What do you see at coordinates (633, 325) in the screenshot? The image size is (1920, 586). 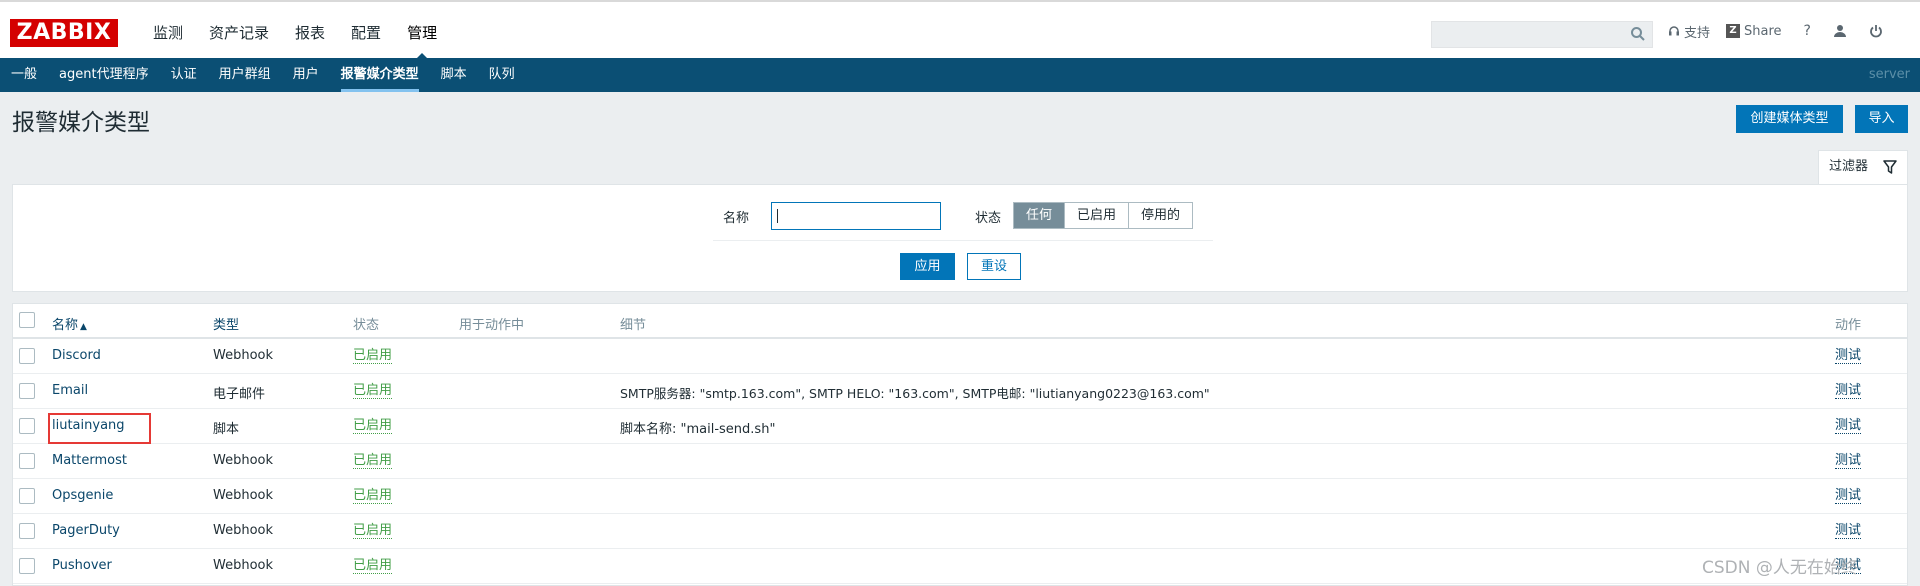 I see `column-details-header: 细节` at bounding box center [633, 325].